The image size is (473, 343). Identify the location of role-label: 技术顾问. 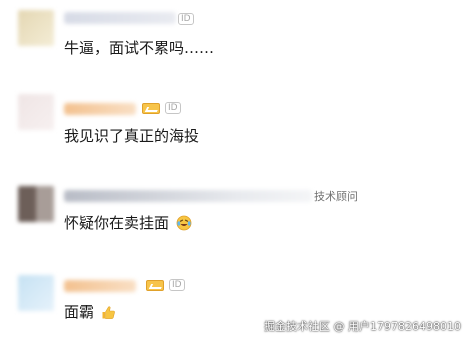
(336, 196).